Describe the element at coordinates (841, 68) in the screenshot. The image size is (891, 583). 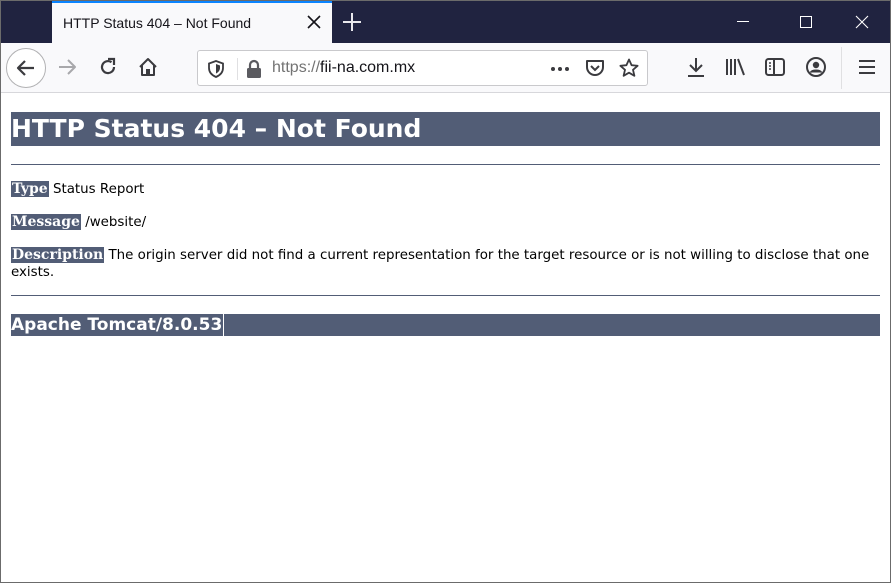
I see `toolbar-separator` at that location.